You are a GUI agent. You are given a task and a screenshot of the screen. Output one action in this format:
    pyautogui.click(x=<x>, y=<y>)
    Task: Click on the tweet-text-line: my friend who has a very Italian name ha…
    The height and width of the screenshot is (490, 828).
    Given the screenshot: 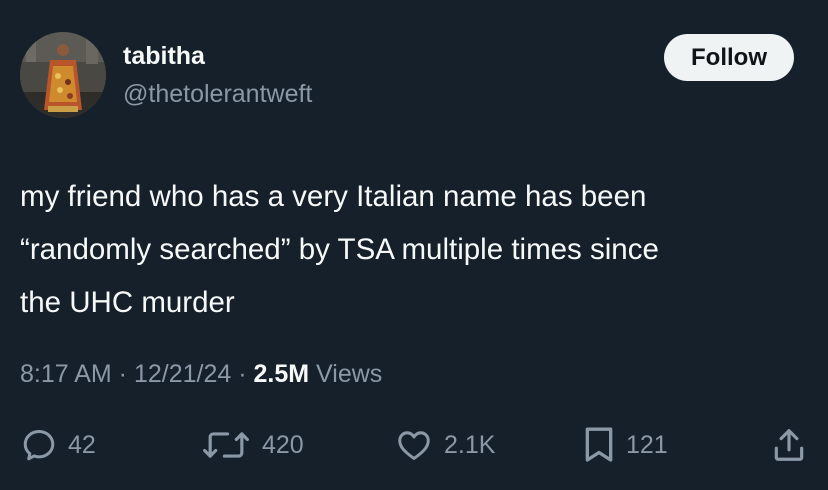 What is the action you would take?
    pyautogui.click(x=333, y=196)
    